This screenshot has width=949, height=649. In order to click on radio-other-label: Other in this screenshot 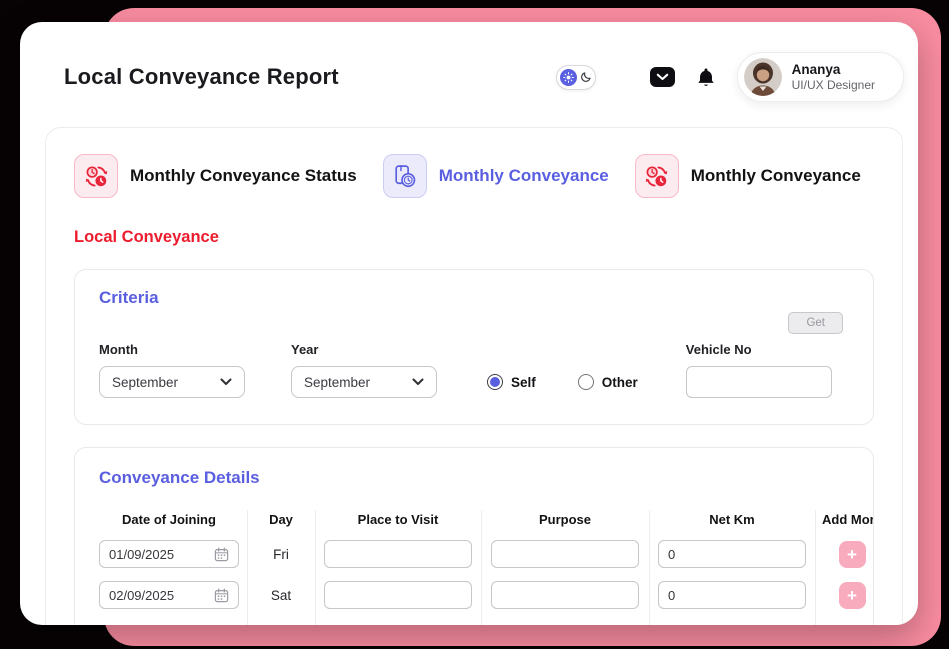, I will do `click(619, 382)`.